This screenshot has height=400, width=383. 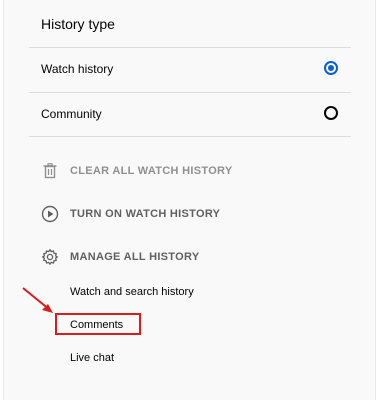 I want to click on annotation-highlight-box, so click(x=98, y=324).